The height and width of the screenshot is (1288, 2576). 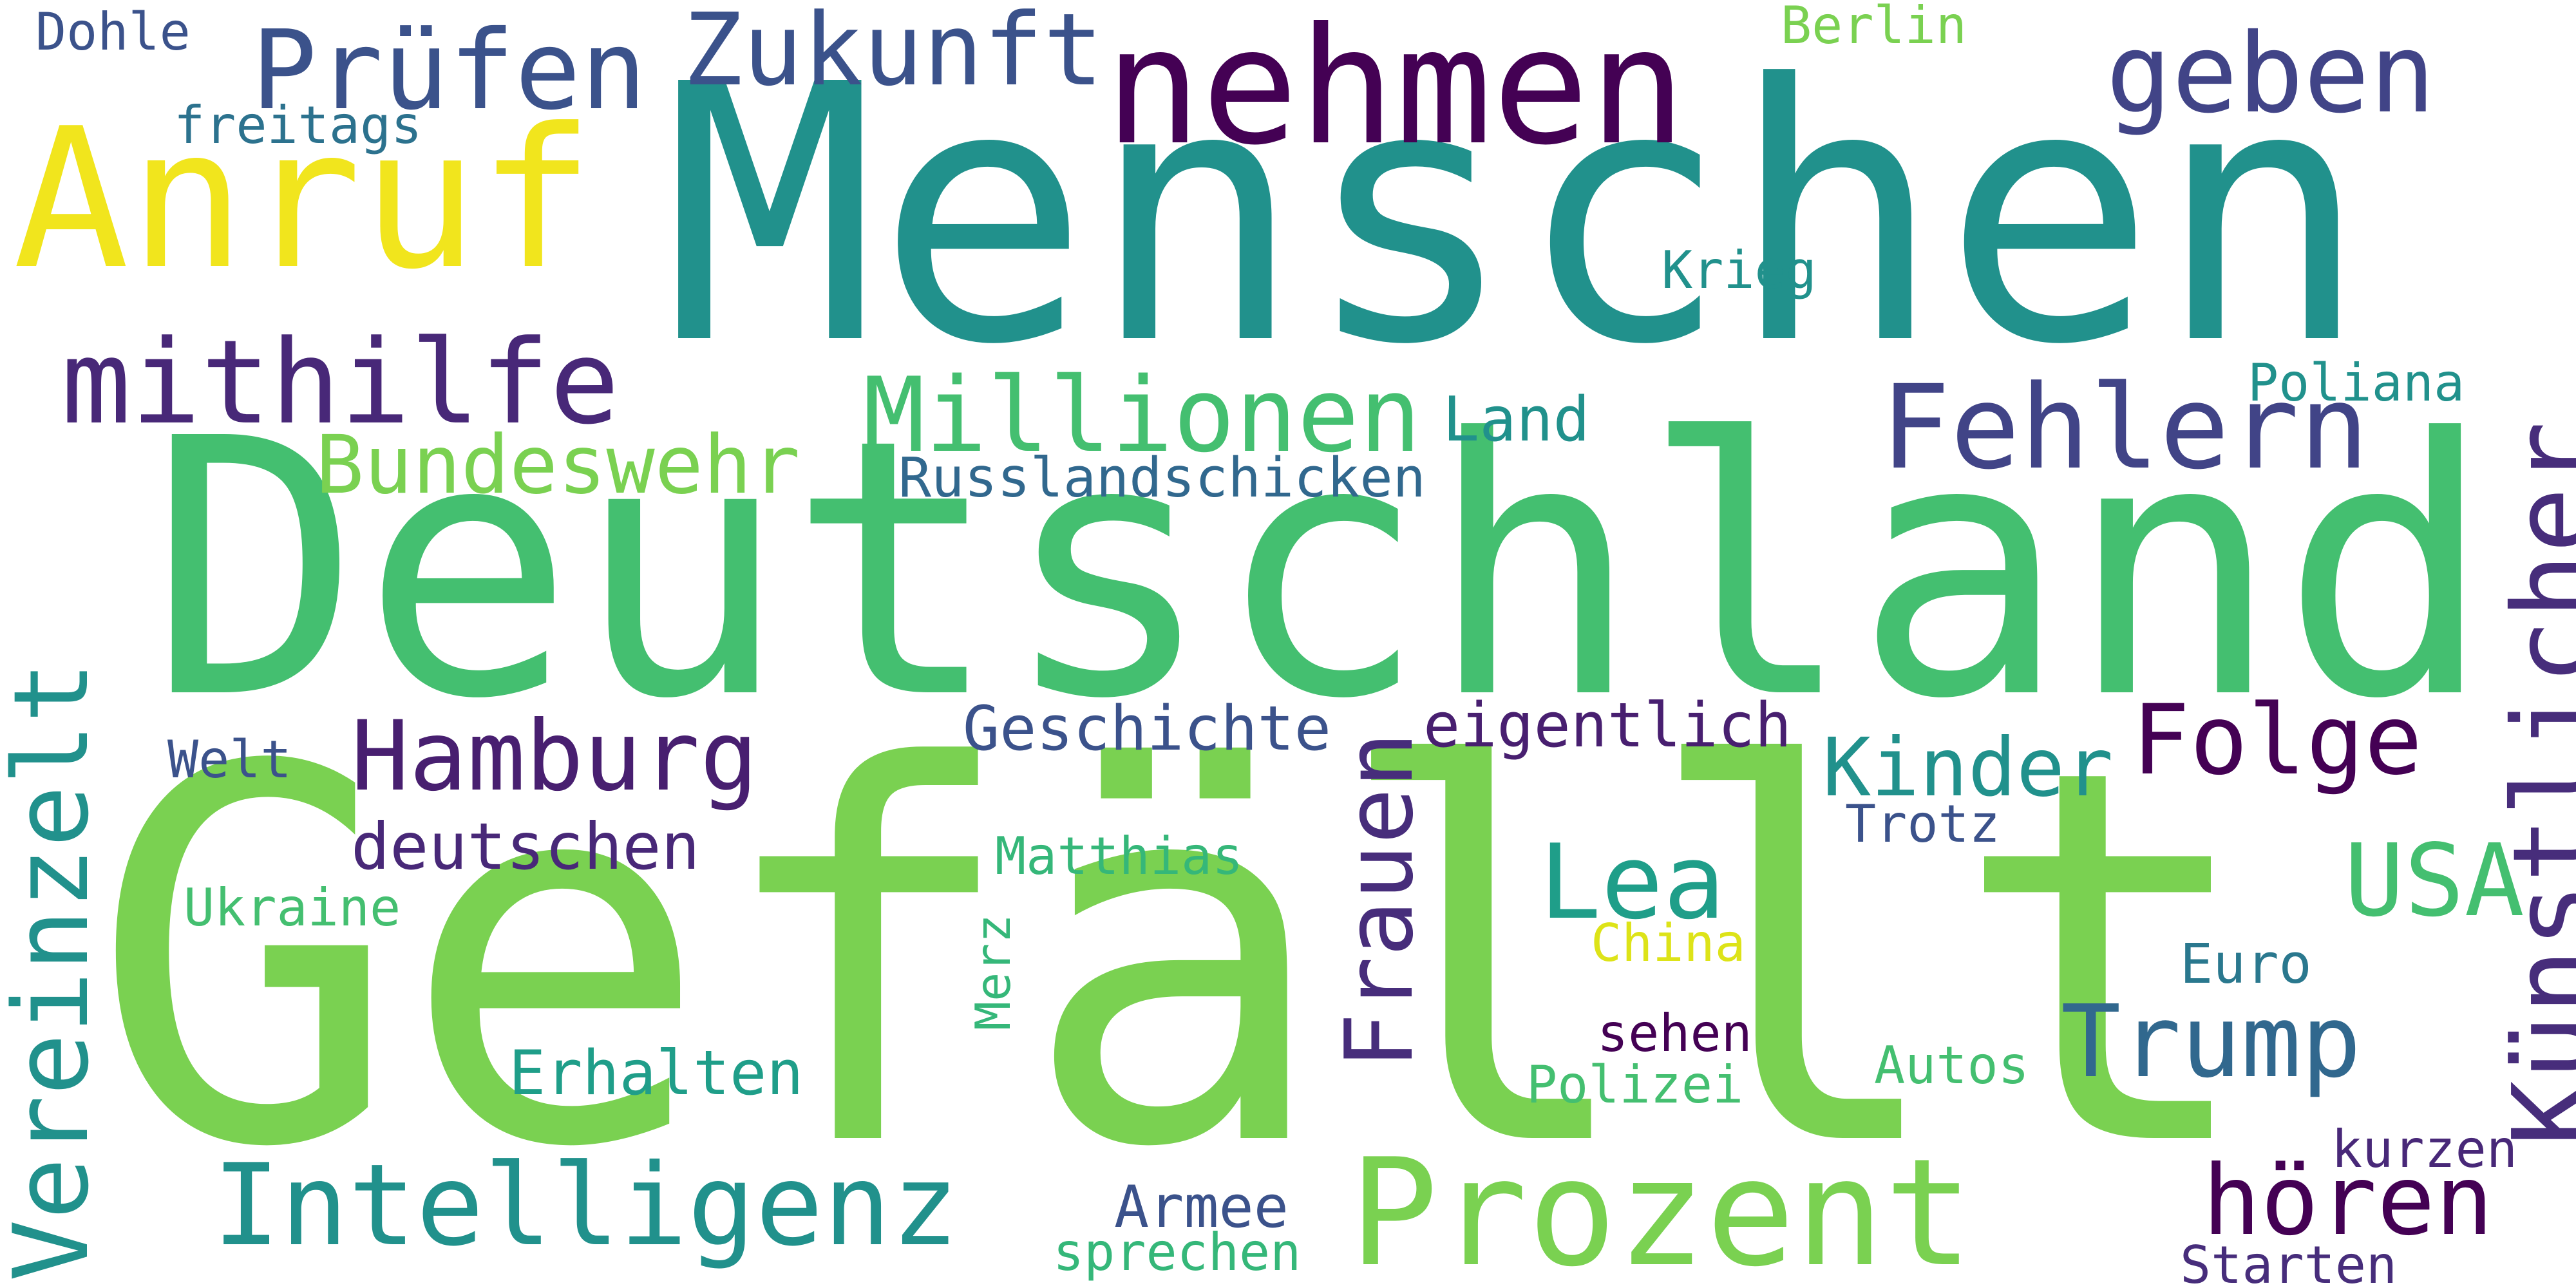 What do you see at coordinates (230, 760) in the screenshot?
I see `word-welt: Welt` at bounding box center [230, 760].